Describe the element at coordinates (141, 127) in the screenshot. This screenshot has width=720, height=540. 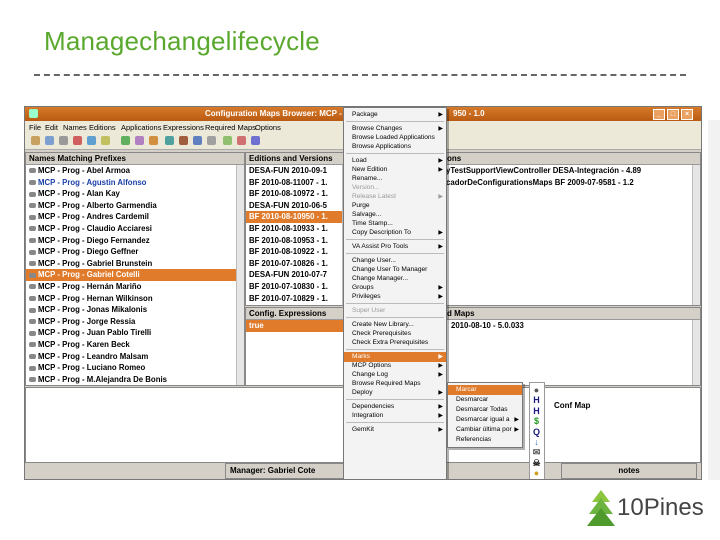
I see `menu-applications: Applications` at that location.